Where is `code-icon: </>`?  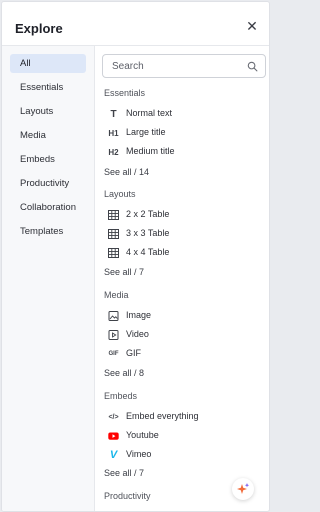
code-icon: </> is located at coordinates (113, 417).